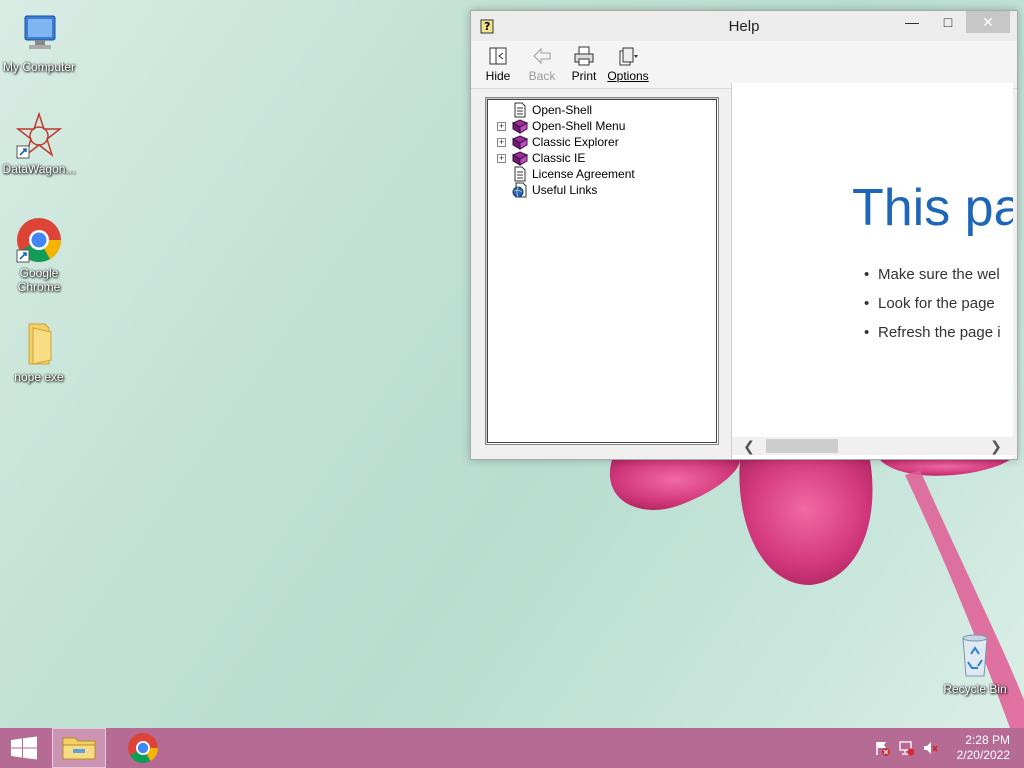 The width and height of the screenshot is (1024, 768). What do you see at coordinates (749, 446) in the screenshot?
I see `scroll-left-icon: ❮` at bounding box center [749, 446].